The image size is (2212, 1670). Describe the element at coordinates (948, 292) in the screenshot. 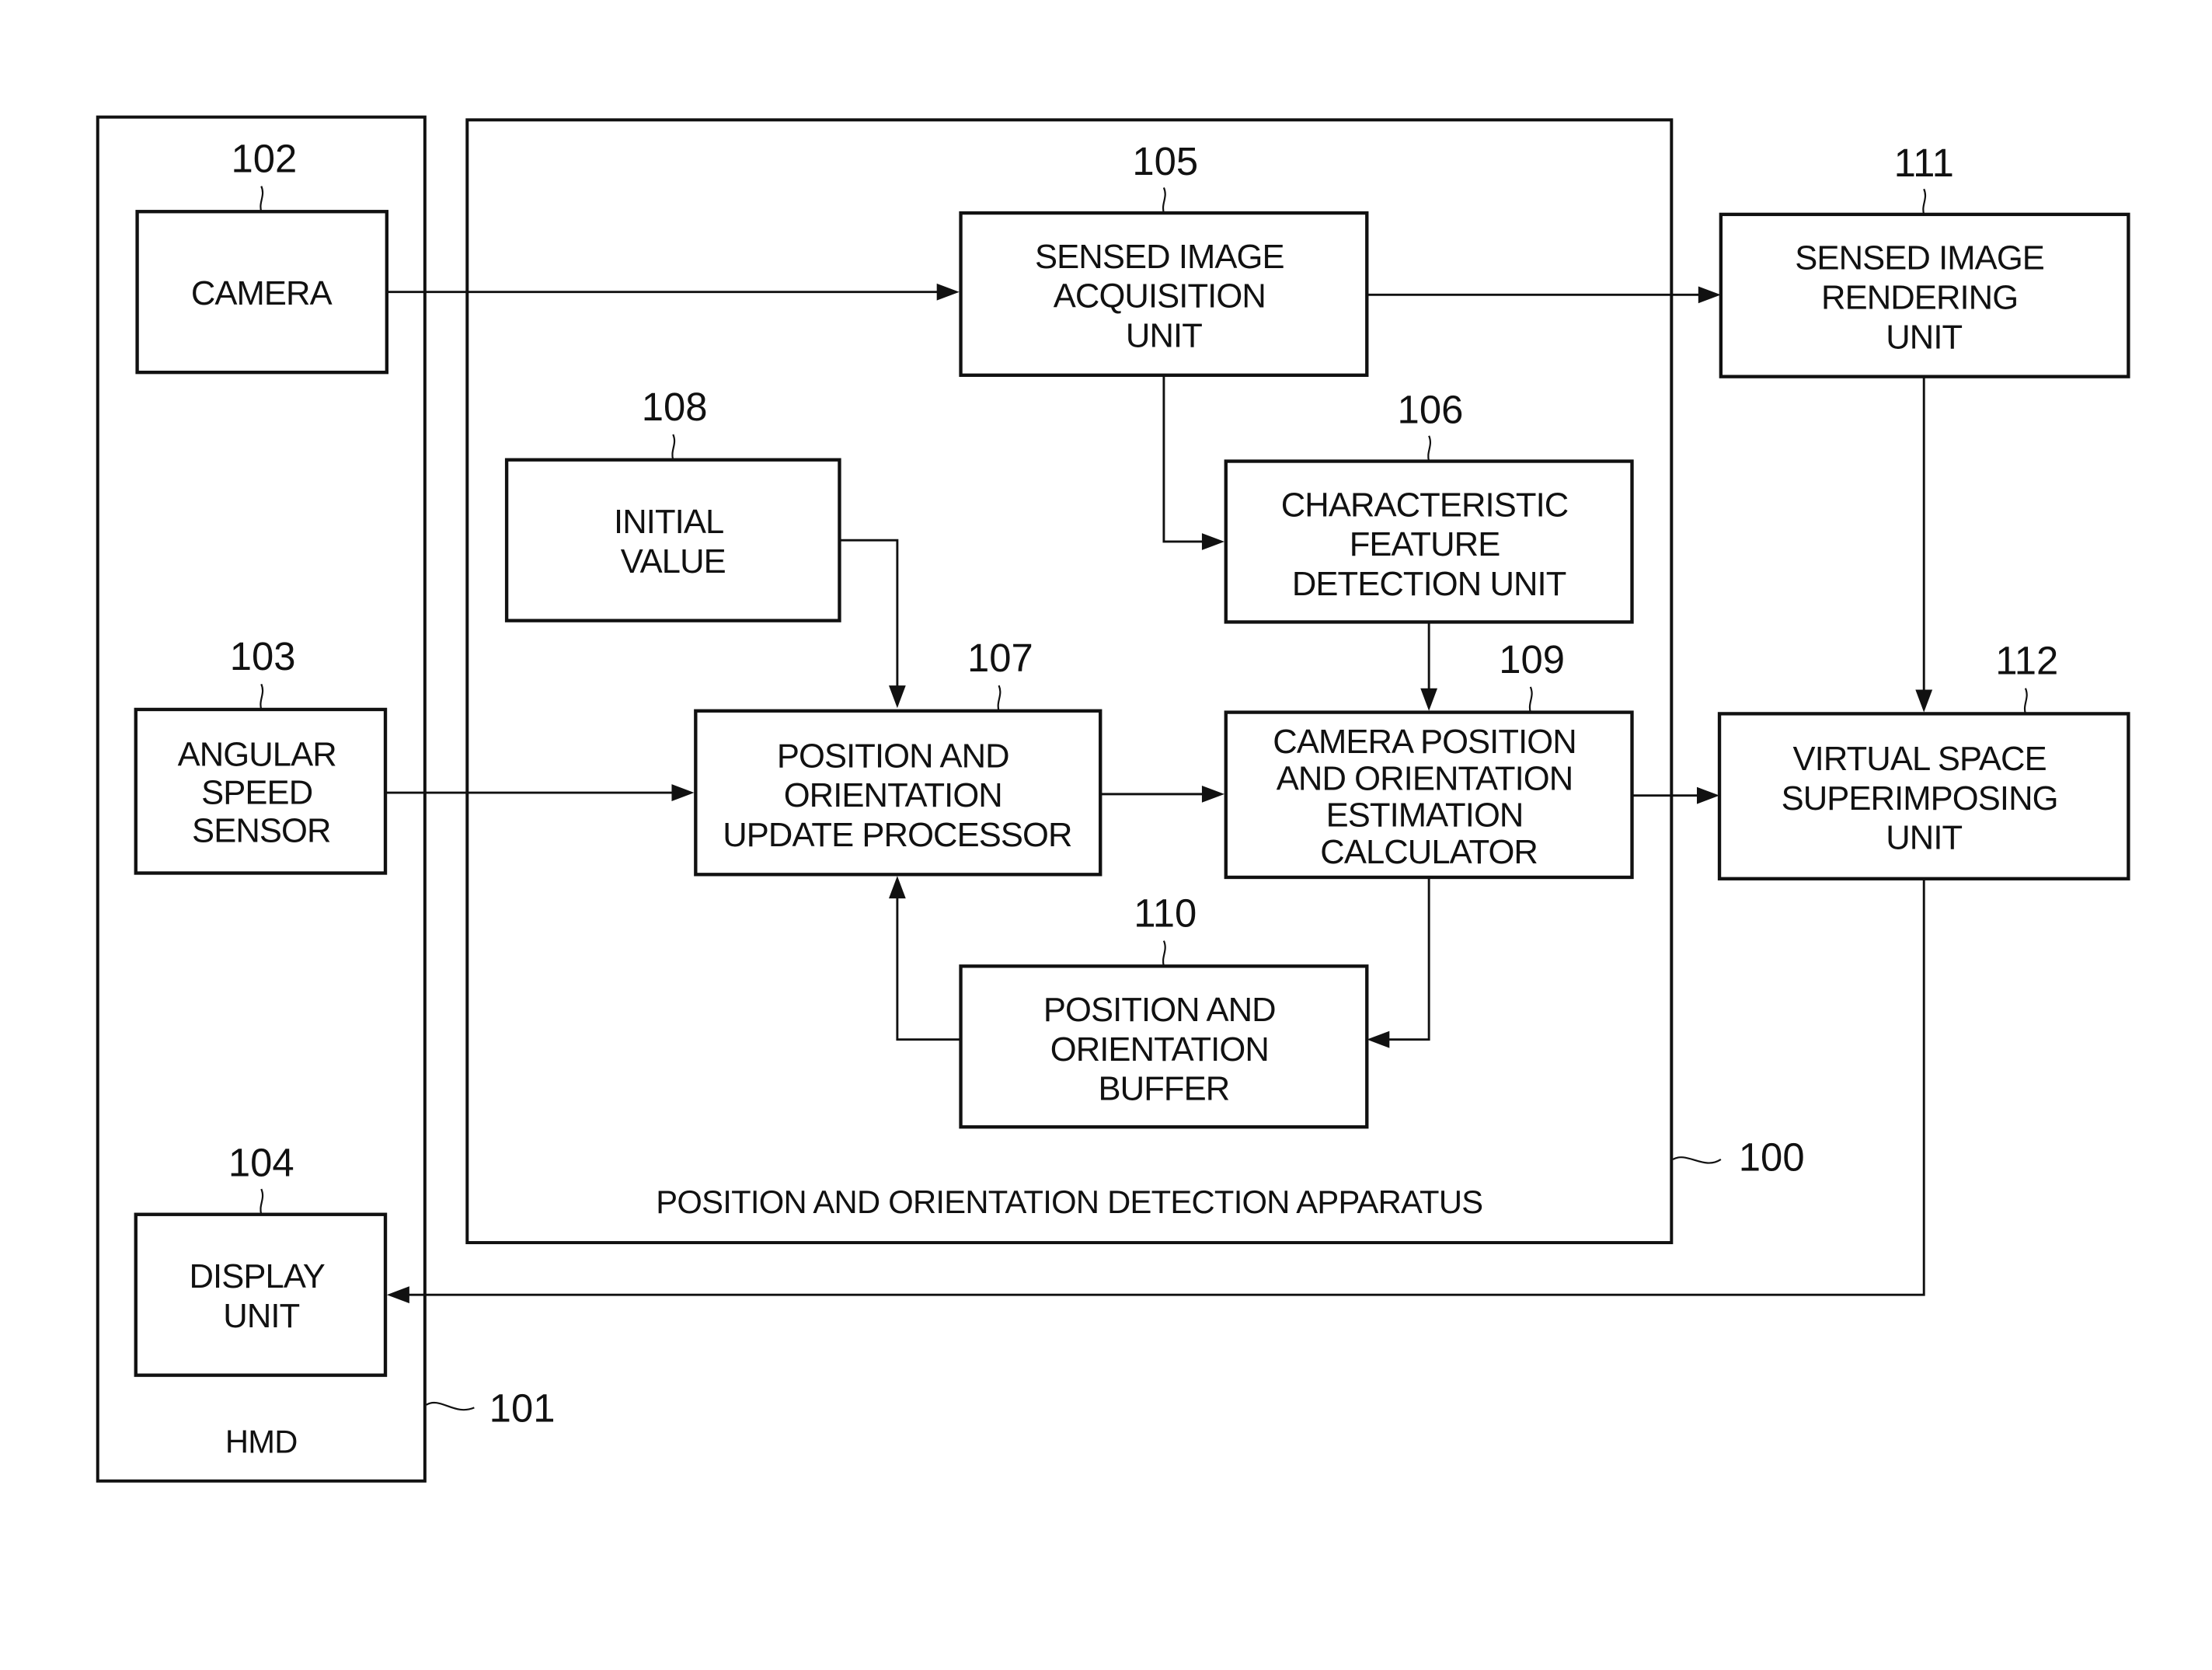

I see `arrowhead-camera-to-acquisition` at that location.